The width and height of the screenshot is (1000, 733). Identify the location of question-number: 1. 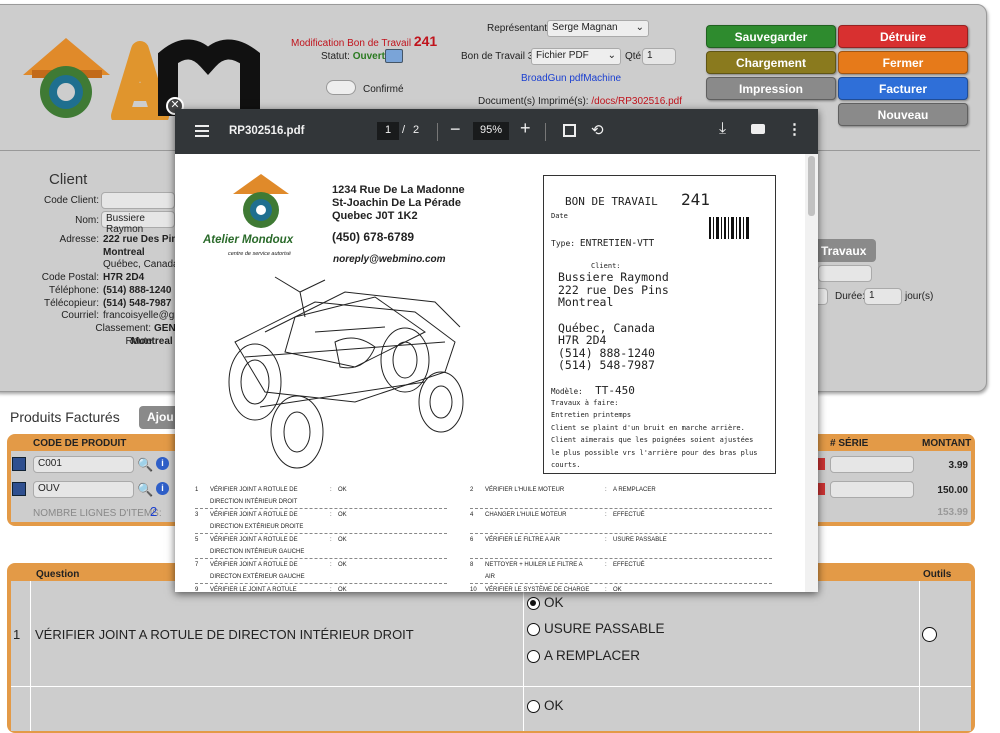
(17, 634).